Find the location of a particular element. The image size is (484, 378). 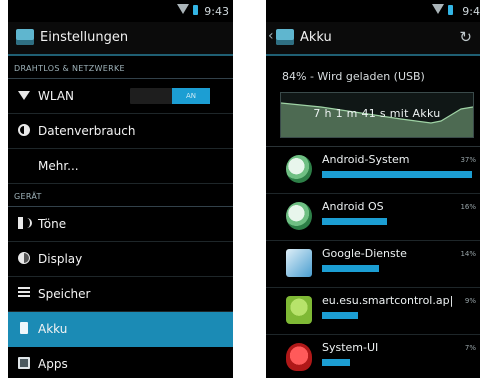

settings-item-label: WLAN is located at coordinates (56, 96).